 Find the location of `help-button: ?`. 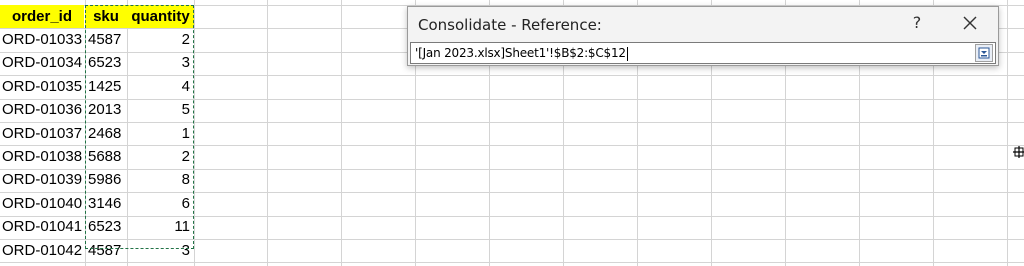

help-button: ? is located at coordinates (917, 23).